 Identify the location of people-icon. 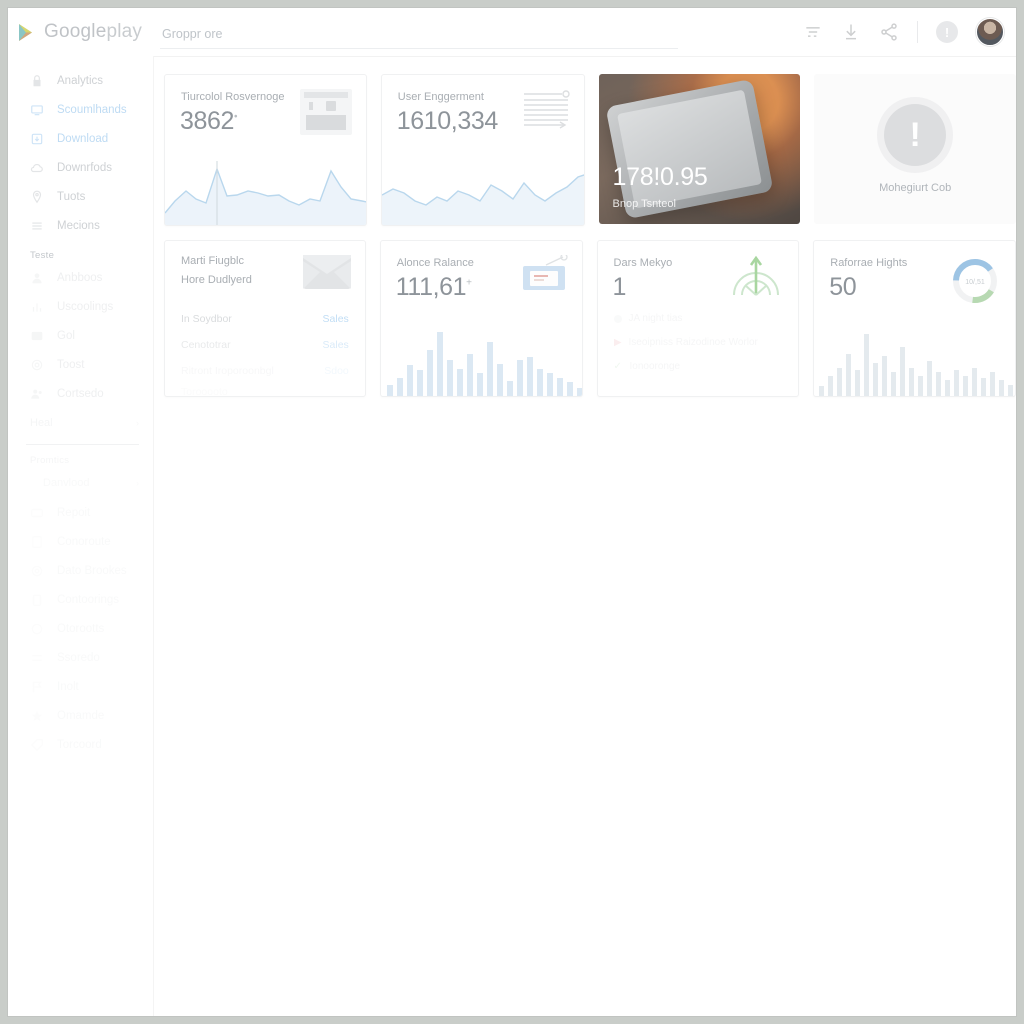
(37, 394).